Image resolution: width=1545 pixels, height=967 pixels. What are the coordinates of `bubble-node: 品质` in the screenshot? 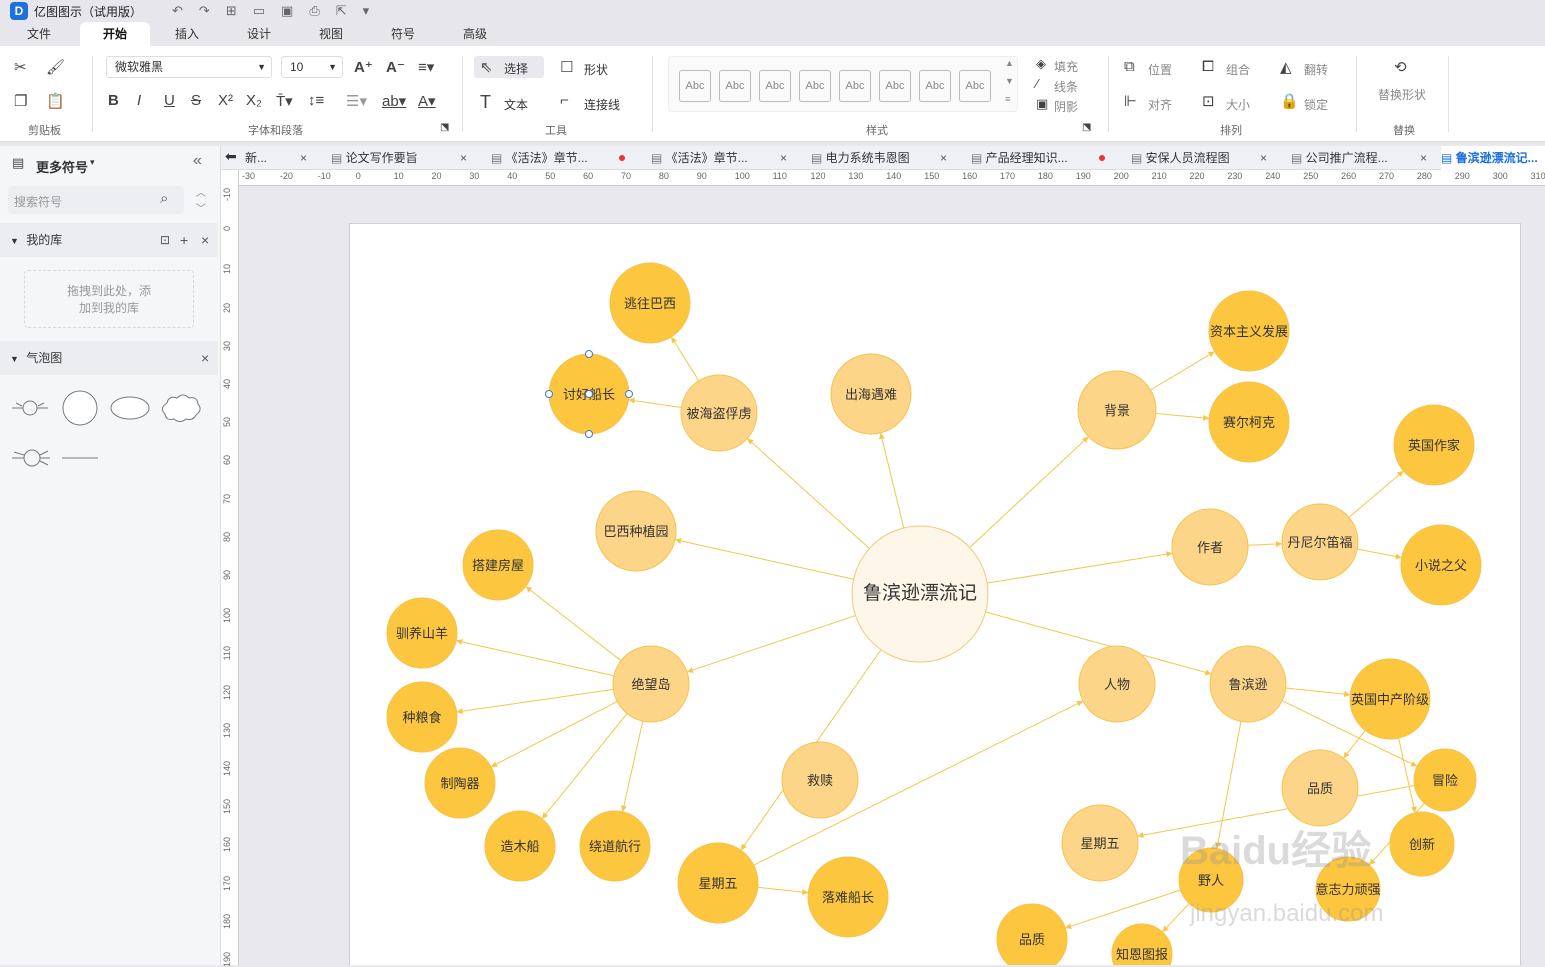 It's located at (1032, 934).